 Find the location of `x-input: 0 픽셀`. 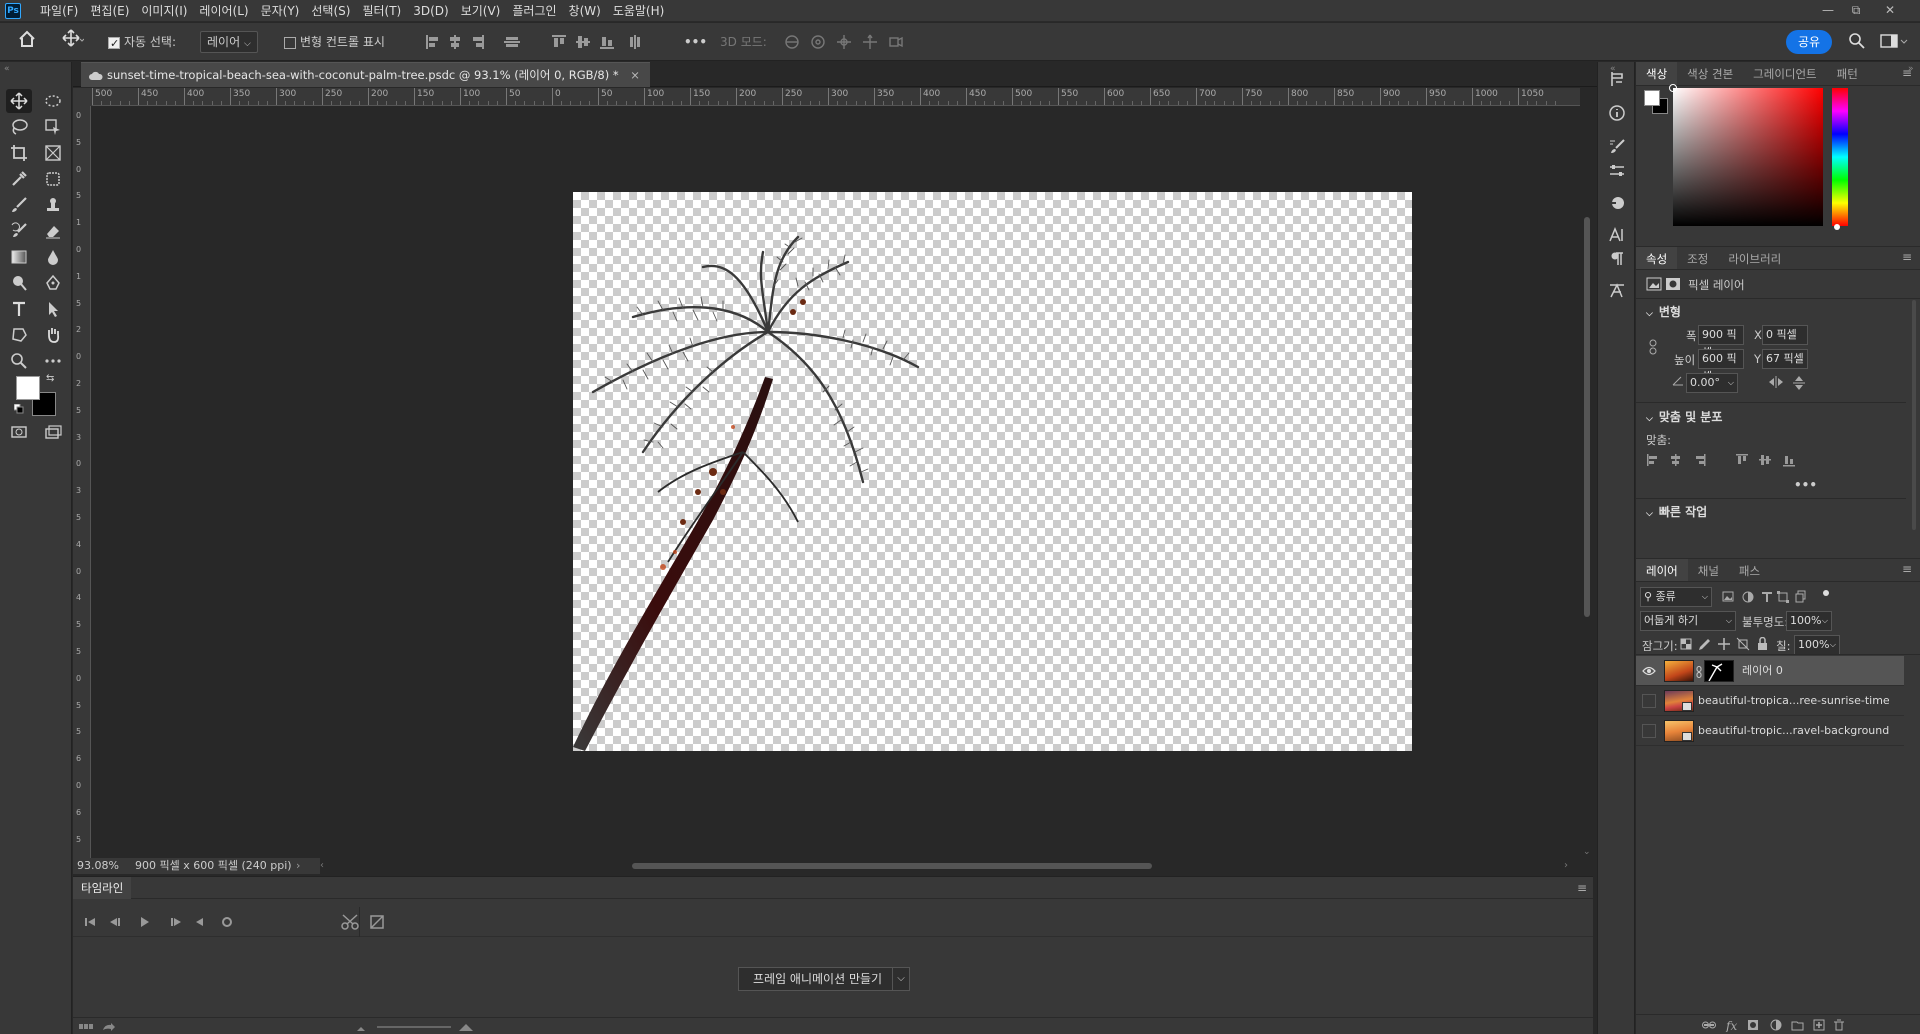

x-input: 0 픽셀 is located at coordinates (1785, 335).